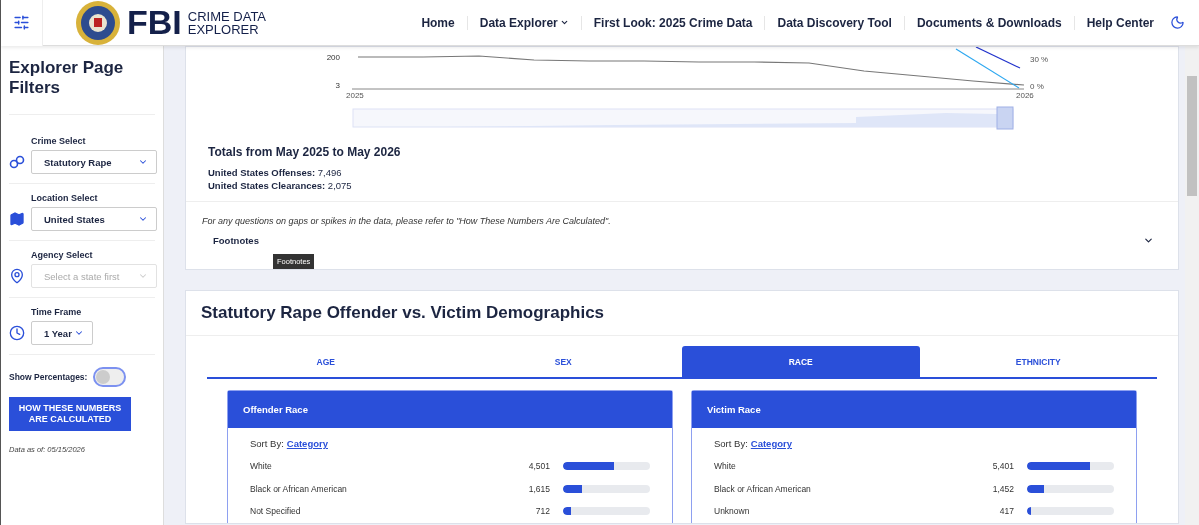  Describe the element at coordinates (1025, 95) in the screenshot. I see `axis-tick: 2026` at that location.